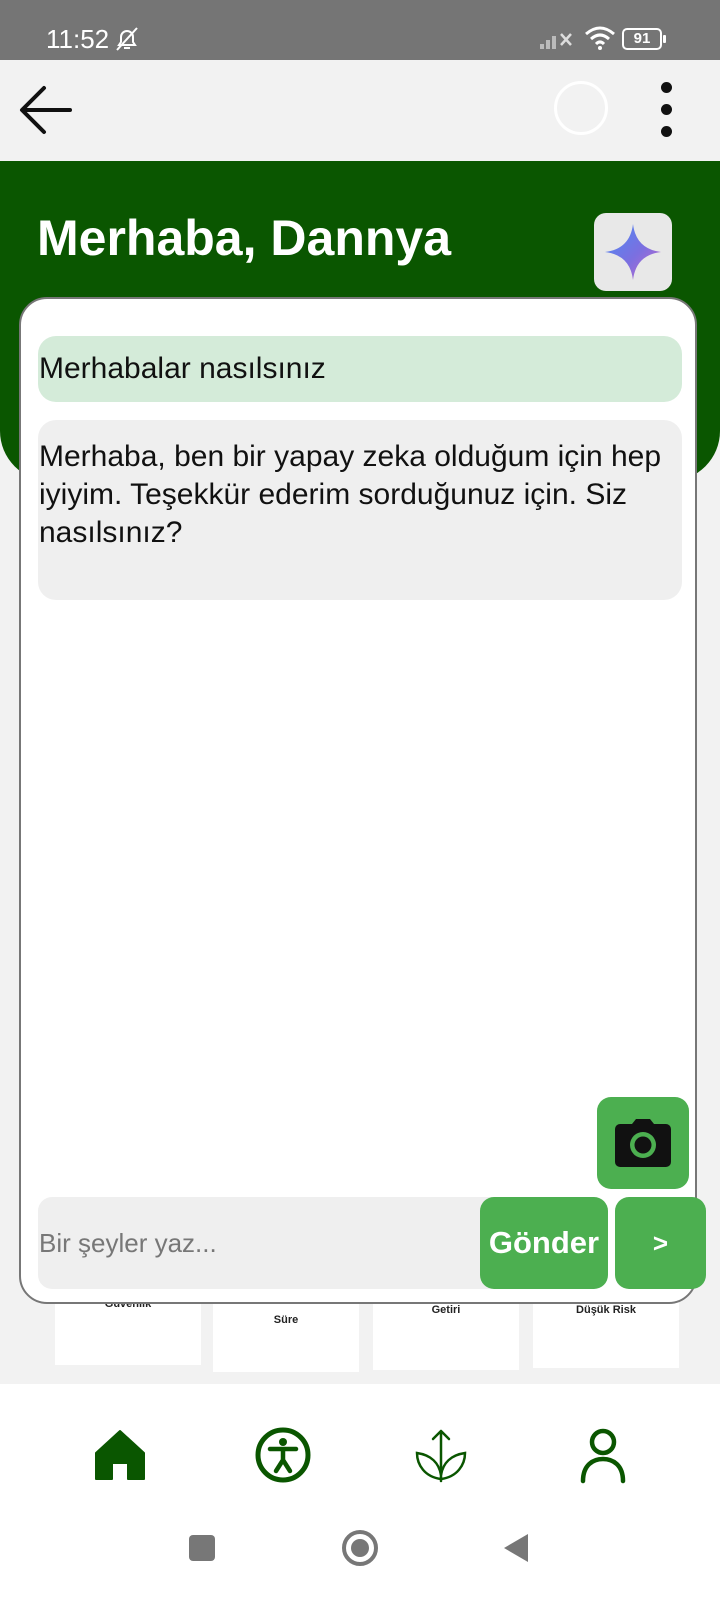  Describe the element at coordinates (360, 110) in the screenshot. I see `app-bar` at that location.